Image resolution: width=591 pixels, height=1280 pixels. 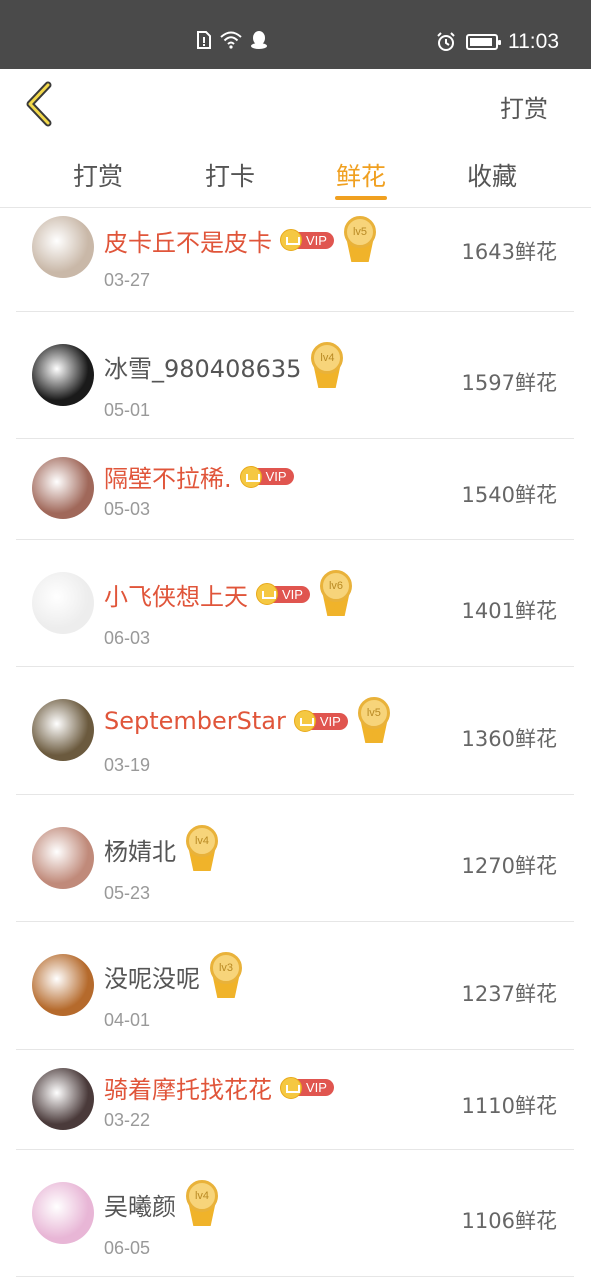 What do you see at coordinates (295, 34) in the screenshot?
I see `status-bar: 11:03` at bounding box center [295, 34].